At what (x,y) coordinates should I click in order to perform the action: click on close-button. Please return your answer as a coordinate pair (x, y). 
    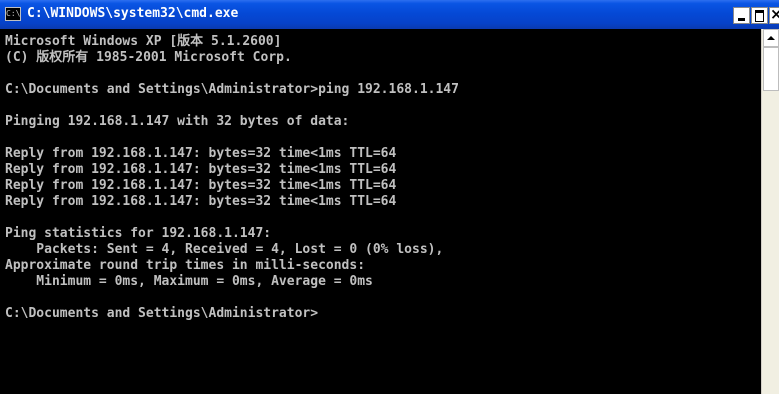
    Looking at the image, I should click on (774, 15).